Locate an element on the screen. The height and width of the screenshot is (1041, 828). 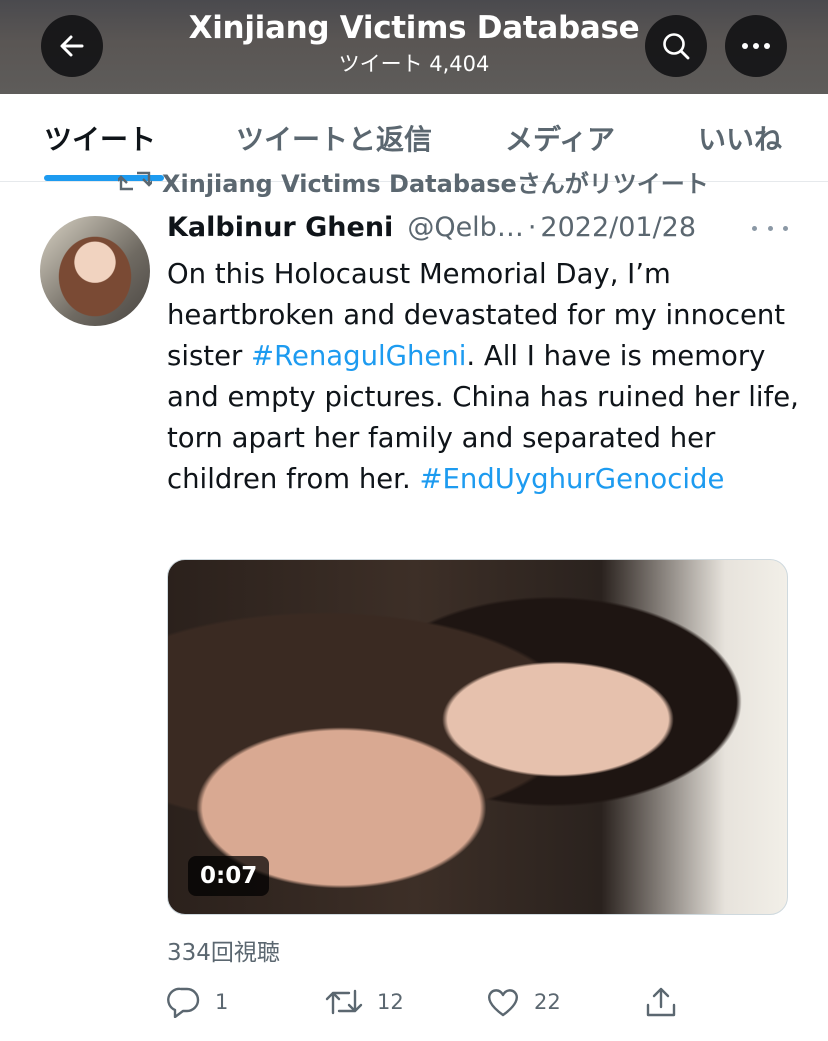
profile-tabs: ツイート ツイートと返信 メディア いいね is located at coordinates (414, 138).